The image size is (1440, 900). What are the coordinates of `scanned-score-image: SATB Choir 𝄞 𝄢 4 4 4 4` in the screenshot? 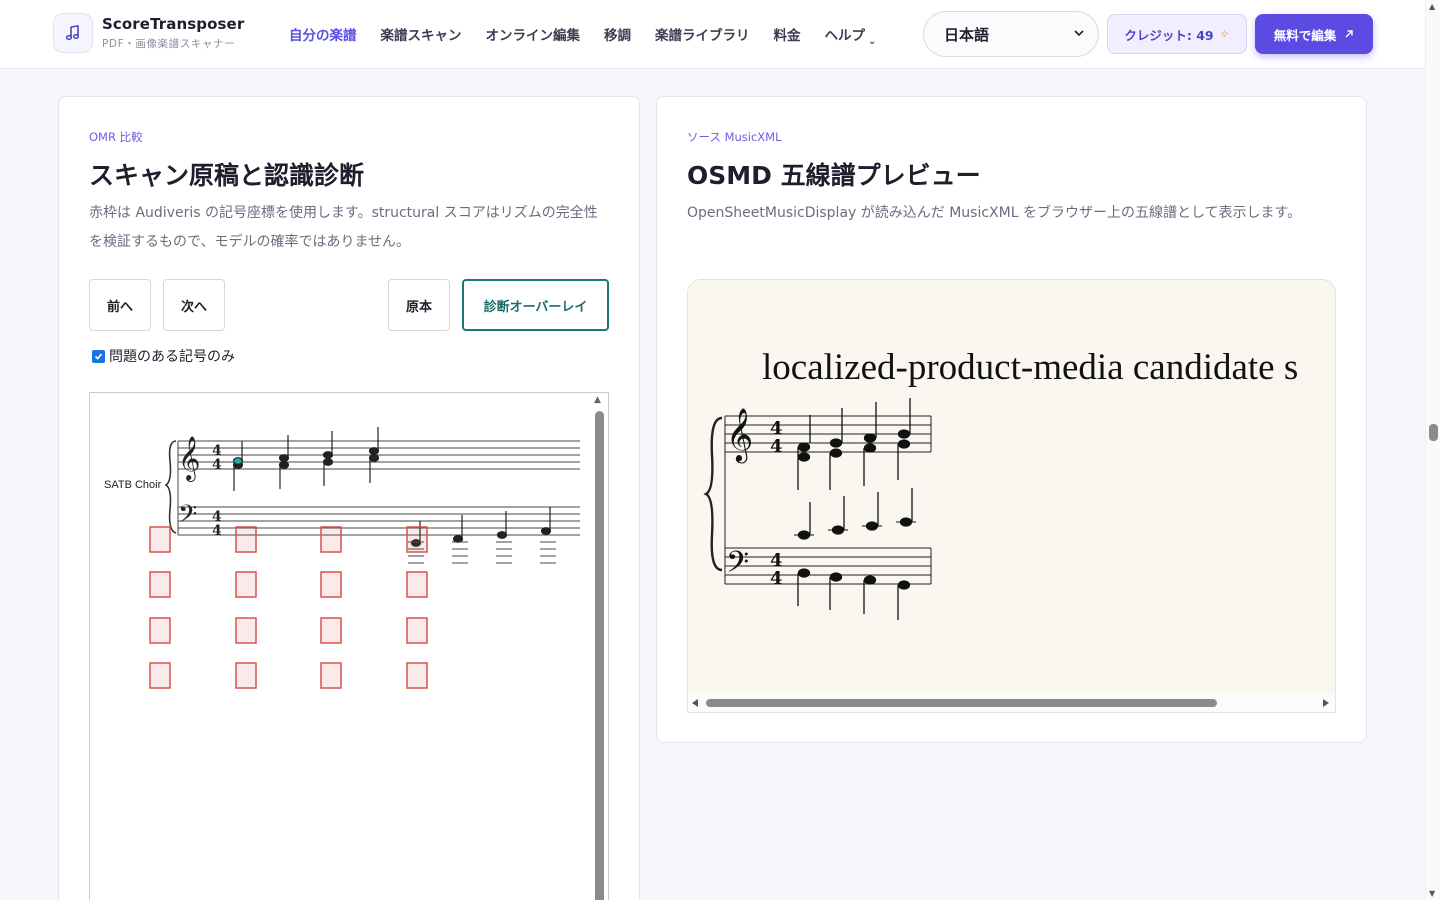 It's located at (342, 558).